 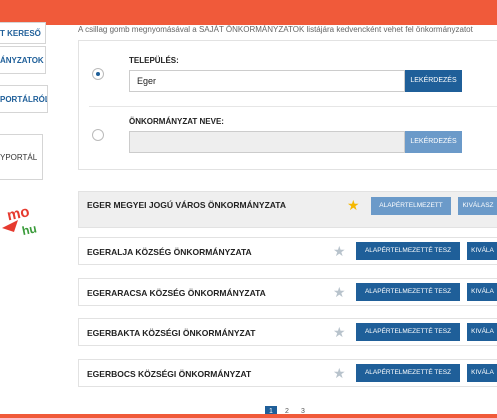 I want to click on telepules-query-button: LEKÉRDEZÉS, so click(x=433, y=81).